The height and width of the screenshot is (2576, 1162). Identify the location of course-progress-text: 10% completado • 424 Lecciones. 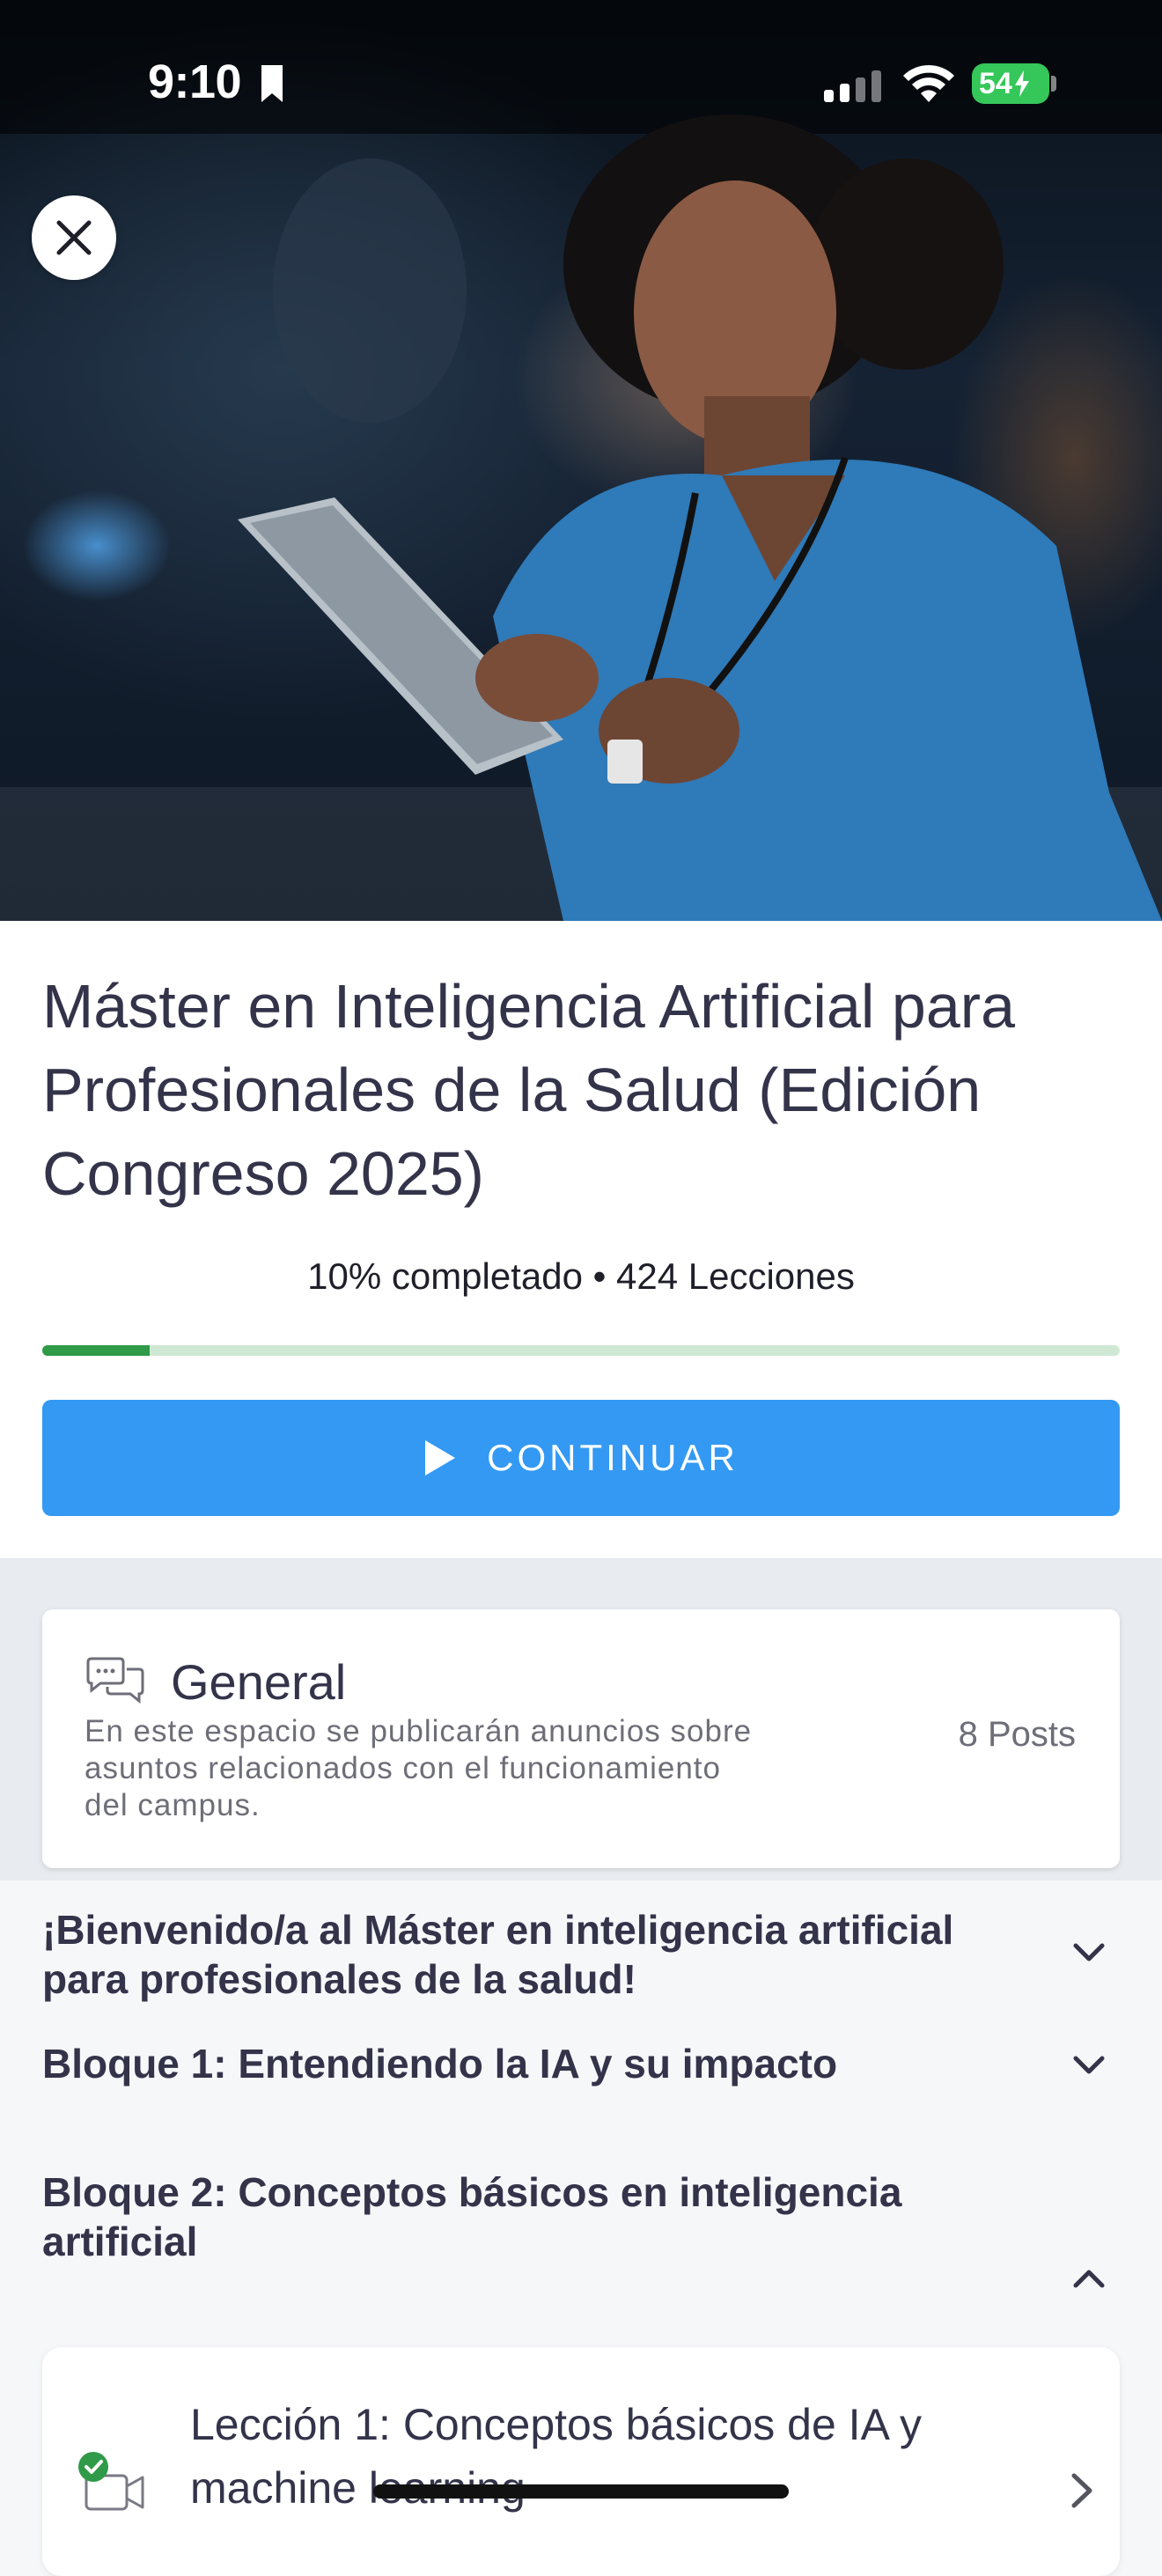
(581, 1276).